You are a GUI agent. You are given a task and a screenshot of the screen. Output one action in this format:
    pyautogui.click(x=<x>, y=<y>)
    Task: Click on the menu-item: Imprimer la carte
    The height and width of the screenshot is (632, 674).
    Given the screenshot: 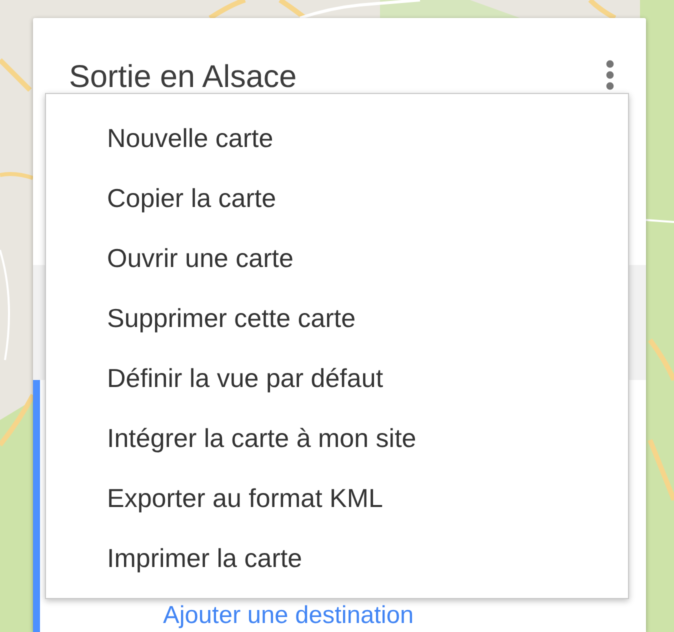 What is the action you would take?
    pyautogui.click(x=337, y=558)
    